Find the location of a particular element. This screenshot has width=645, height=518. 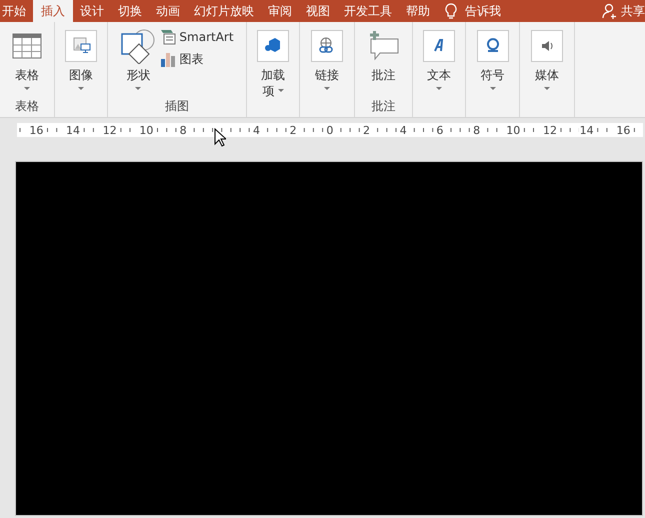

ruler-number: 6 is located at coordinates (439, 130).